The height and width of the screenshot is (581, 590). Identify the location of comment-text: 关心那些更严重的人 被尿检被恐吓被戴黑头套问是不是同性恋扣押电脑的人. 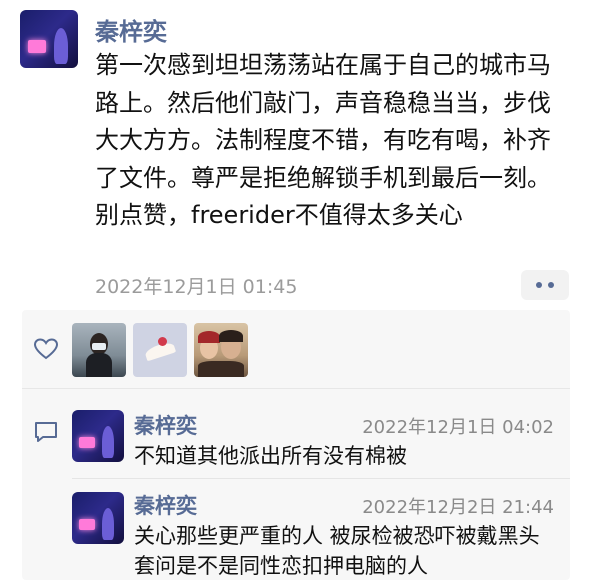
(337, 551).